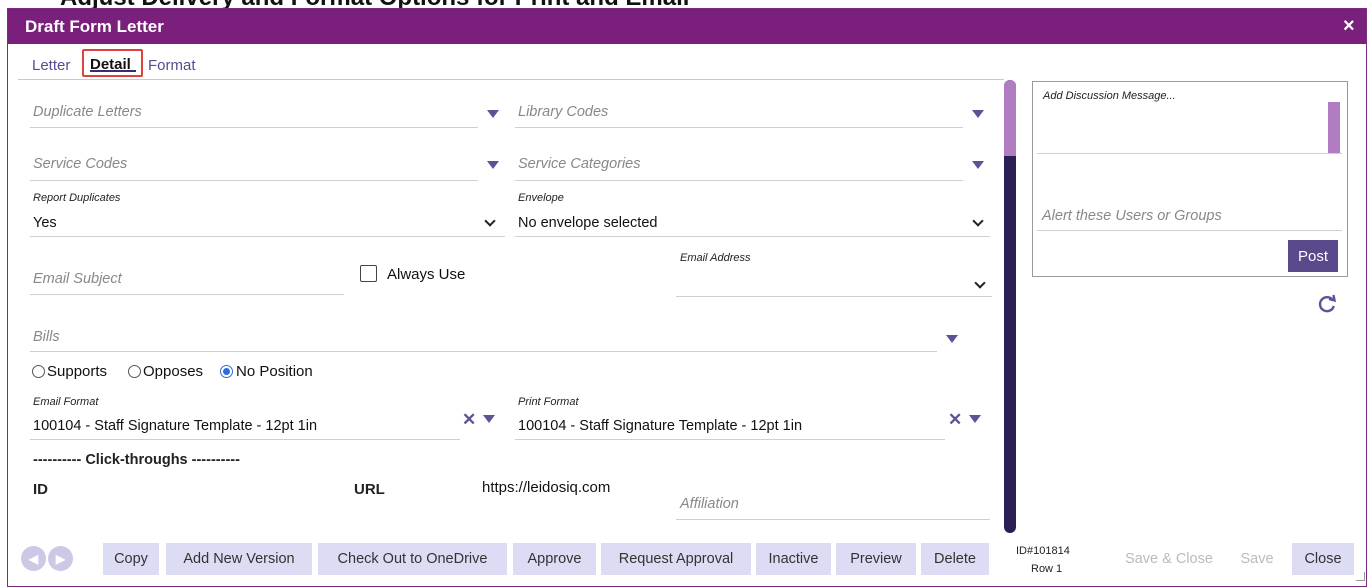  Describe the element at coordinates (172, 65) in the screenshot. I see `tab-format: Format` at that location.